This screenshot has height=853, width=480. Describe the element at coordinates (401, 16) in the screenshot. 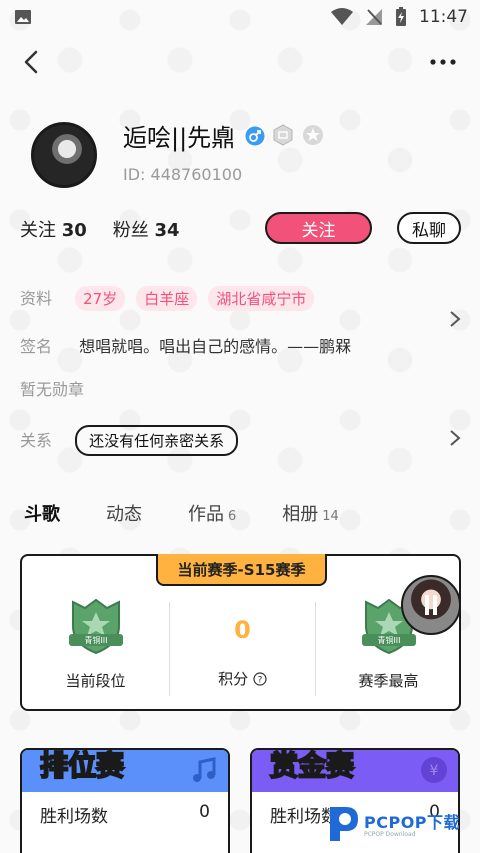

I see `battery-charging-icon` at that location.